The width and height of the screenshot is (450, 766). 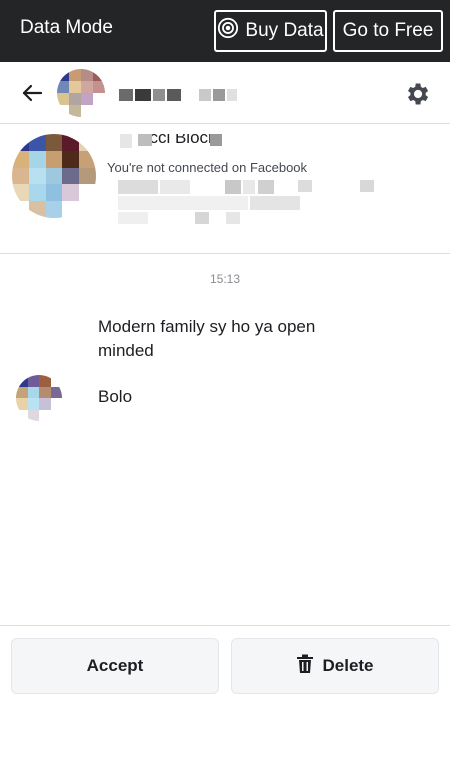 I want to click on accept-button: Accept, so click(x=115, y=666).